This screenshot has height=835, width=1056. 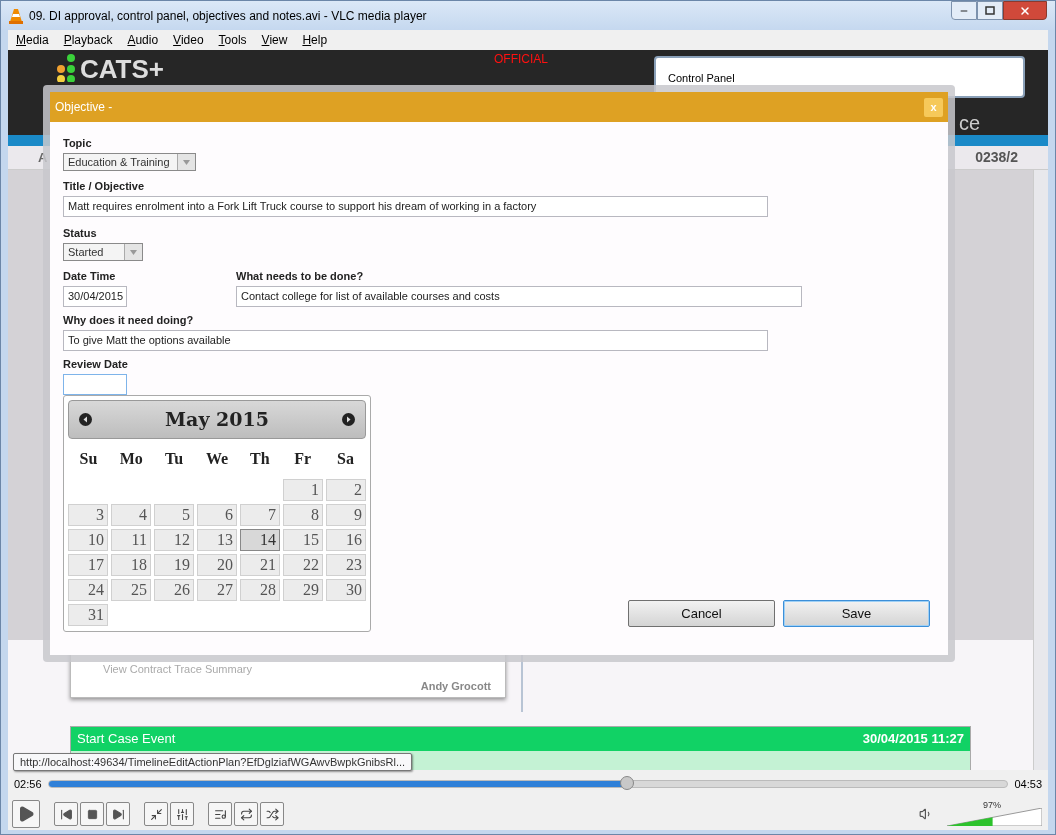 I want to click on field-label: Status, so click(x=80, y=233).